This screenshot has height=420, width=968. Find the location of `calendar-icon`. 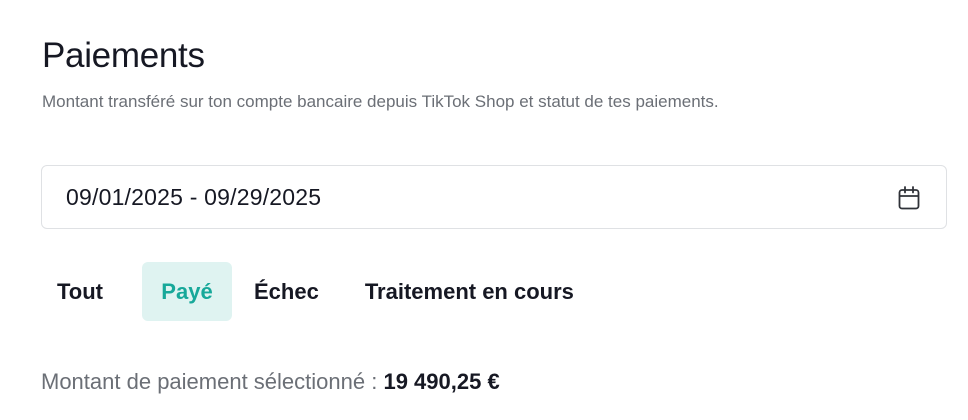

calendar-icon is located at coordinates (909, 198).